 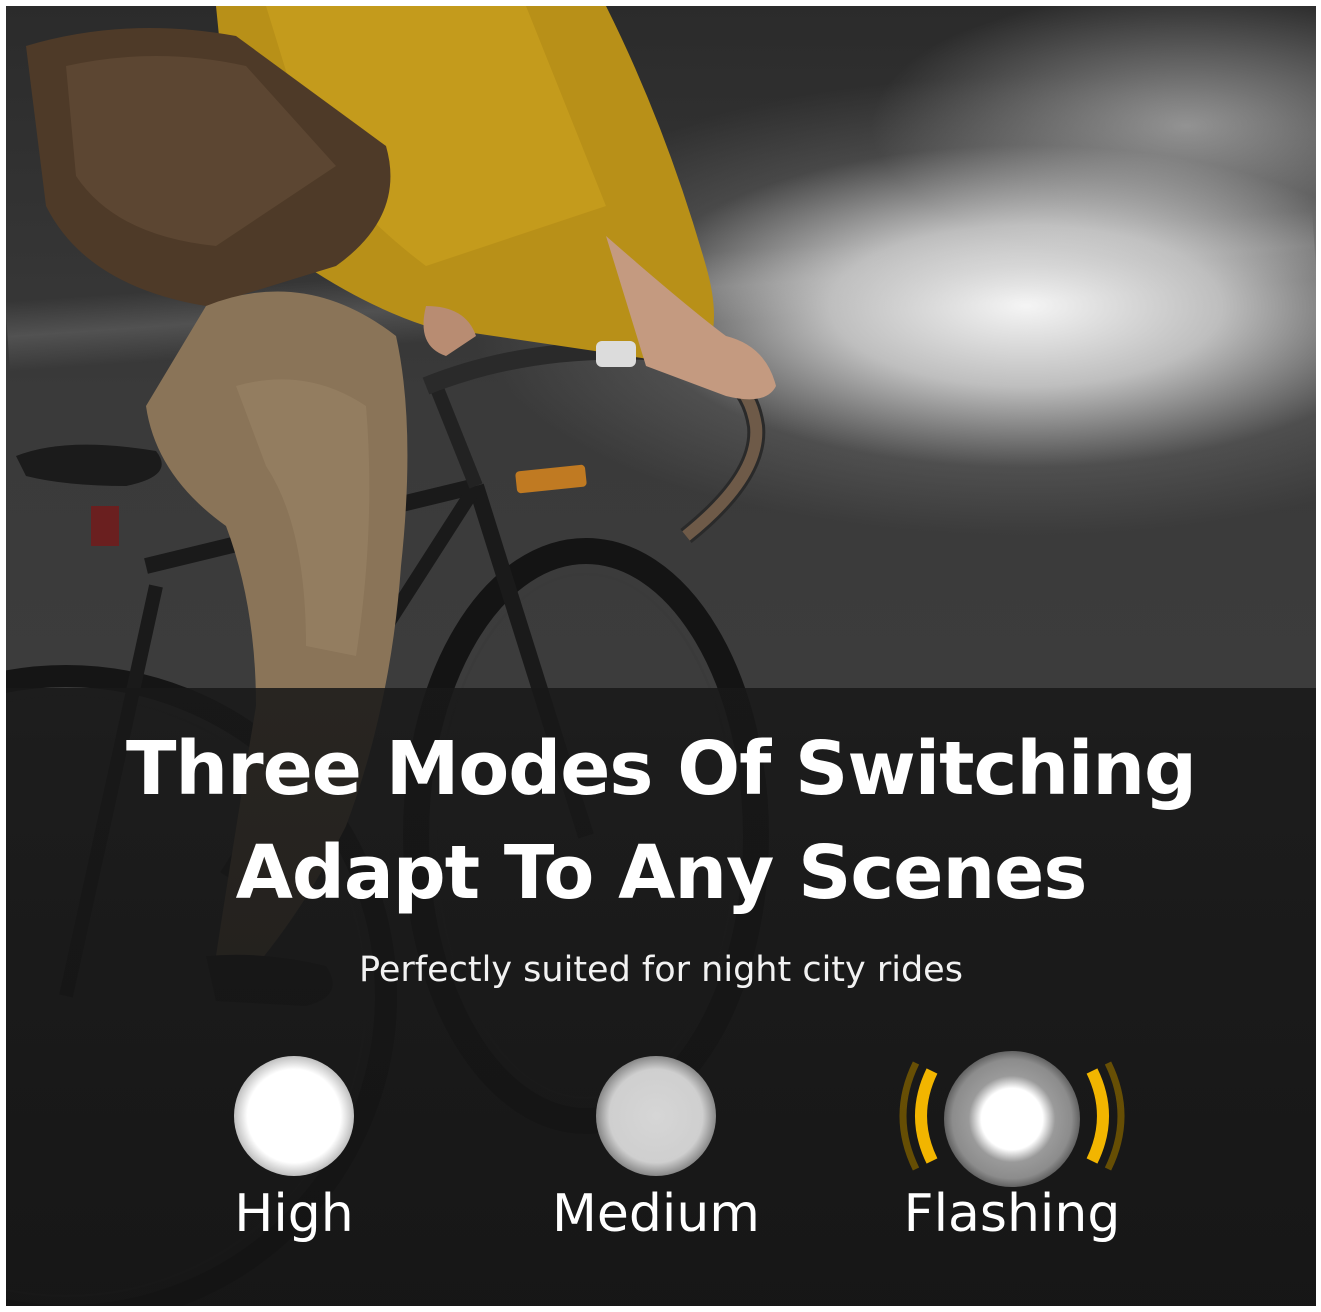 What do you see at coordinates (661, 769) in the screenshot?
I see `headline-line-1: Three Modes Of Switching` at bounding box center [661, 769].